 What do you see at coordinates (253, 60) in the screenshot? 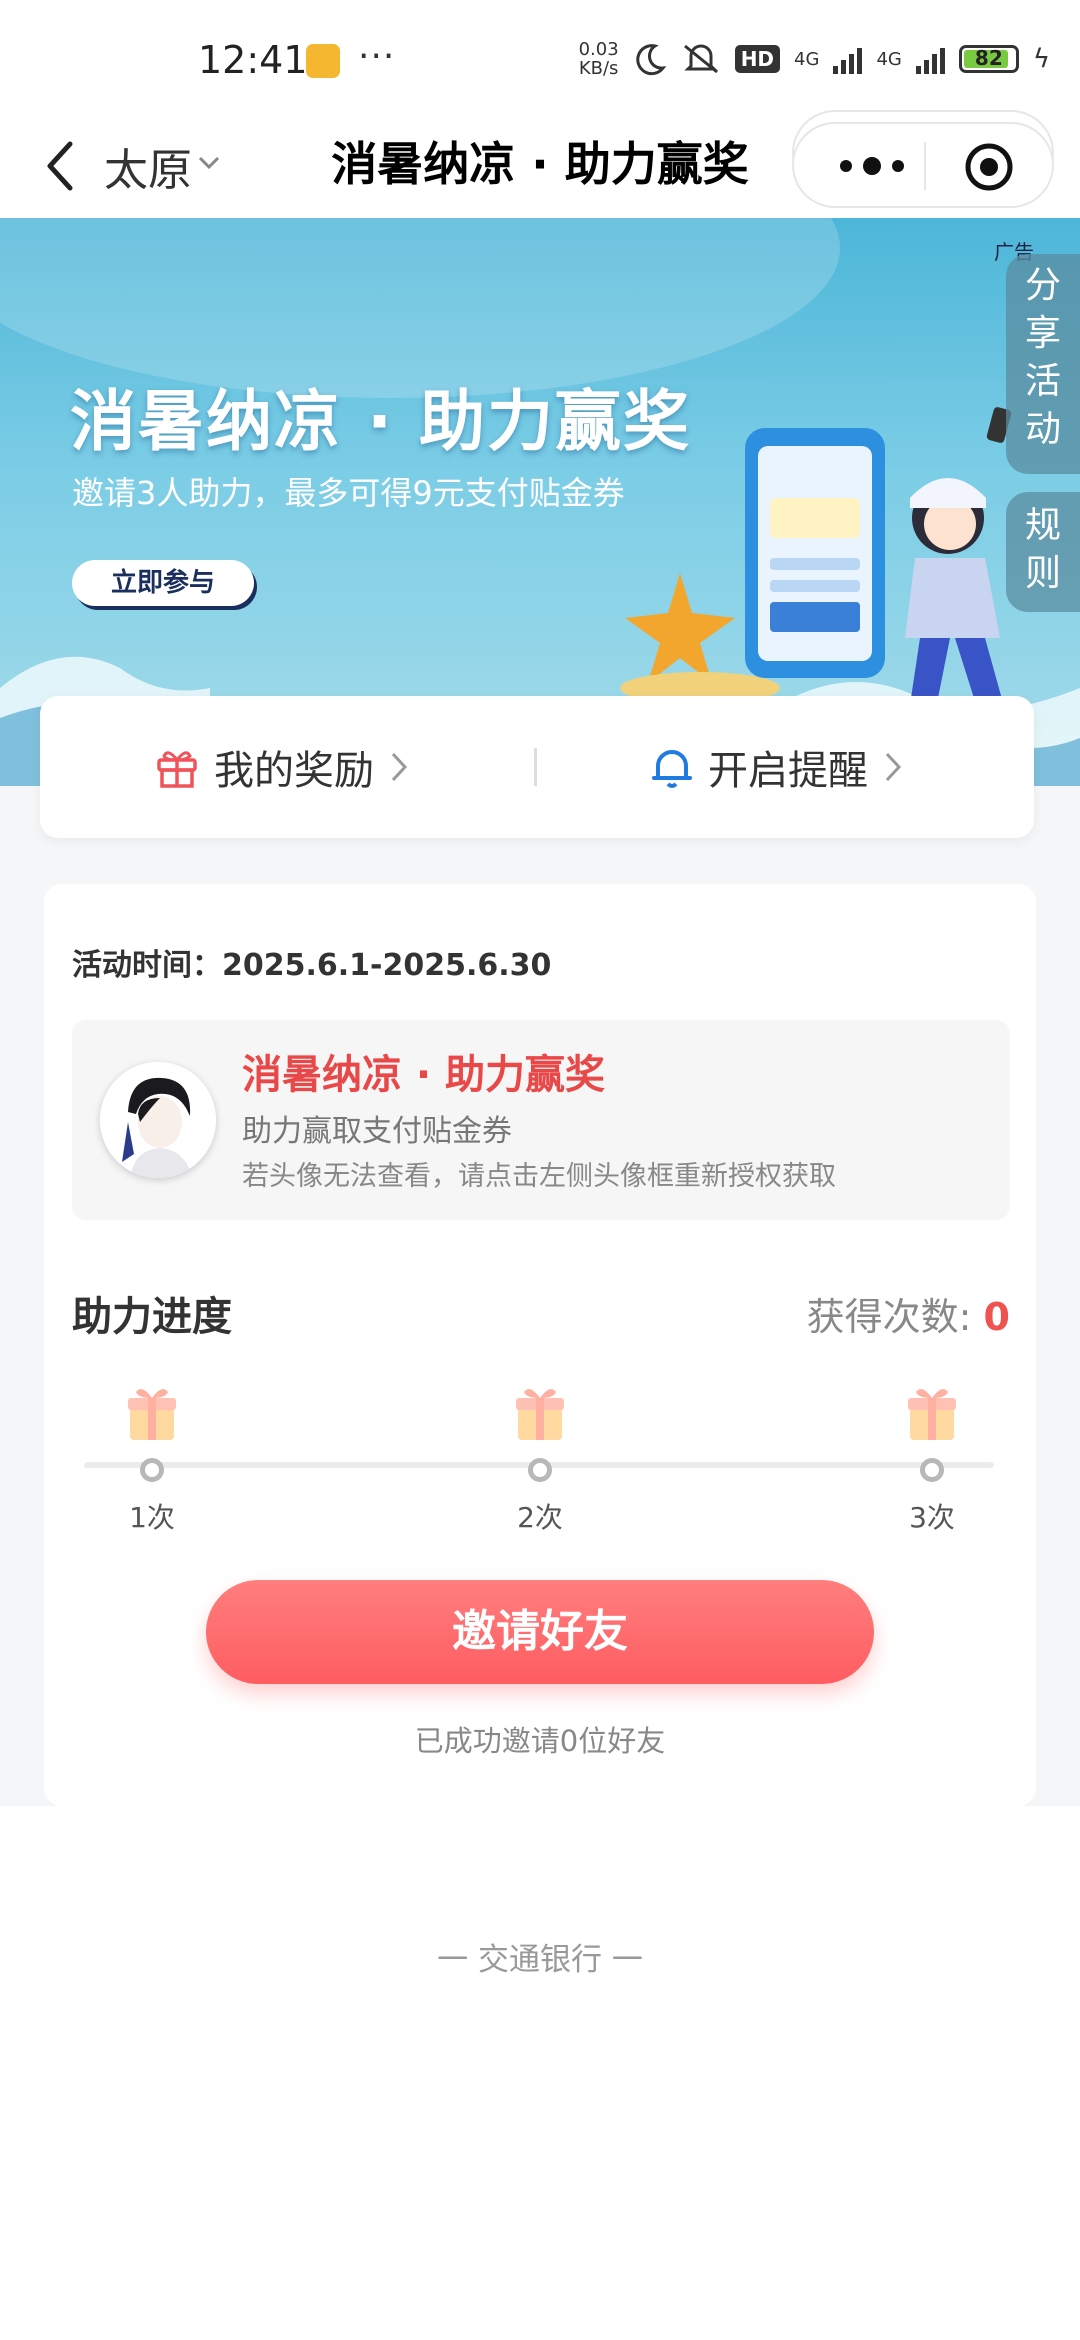
I see `status-time: 12:41` at bounding box center [253, 60].